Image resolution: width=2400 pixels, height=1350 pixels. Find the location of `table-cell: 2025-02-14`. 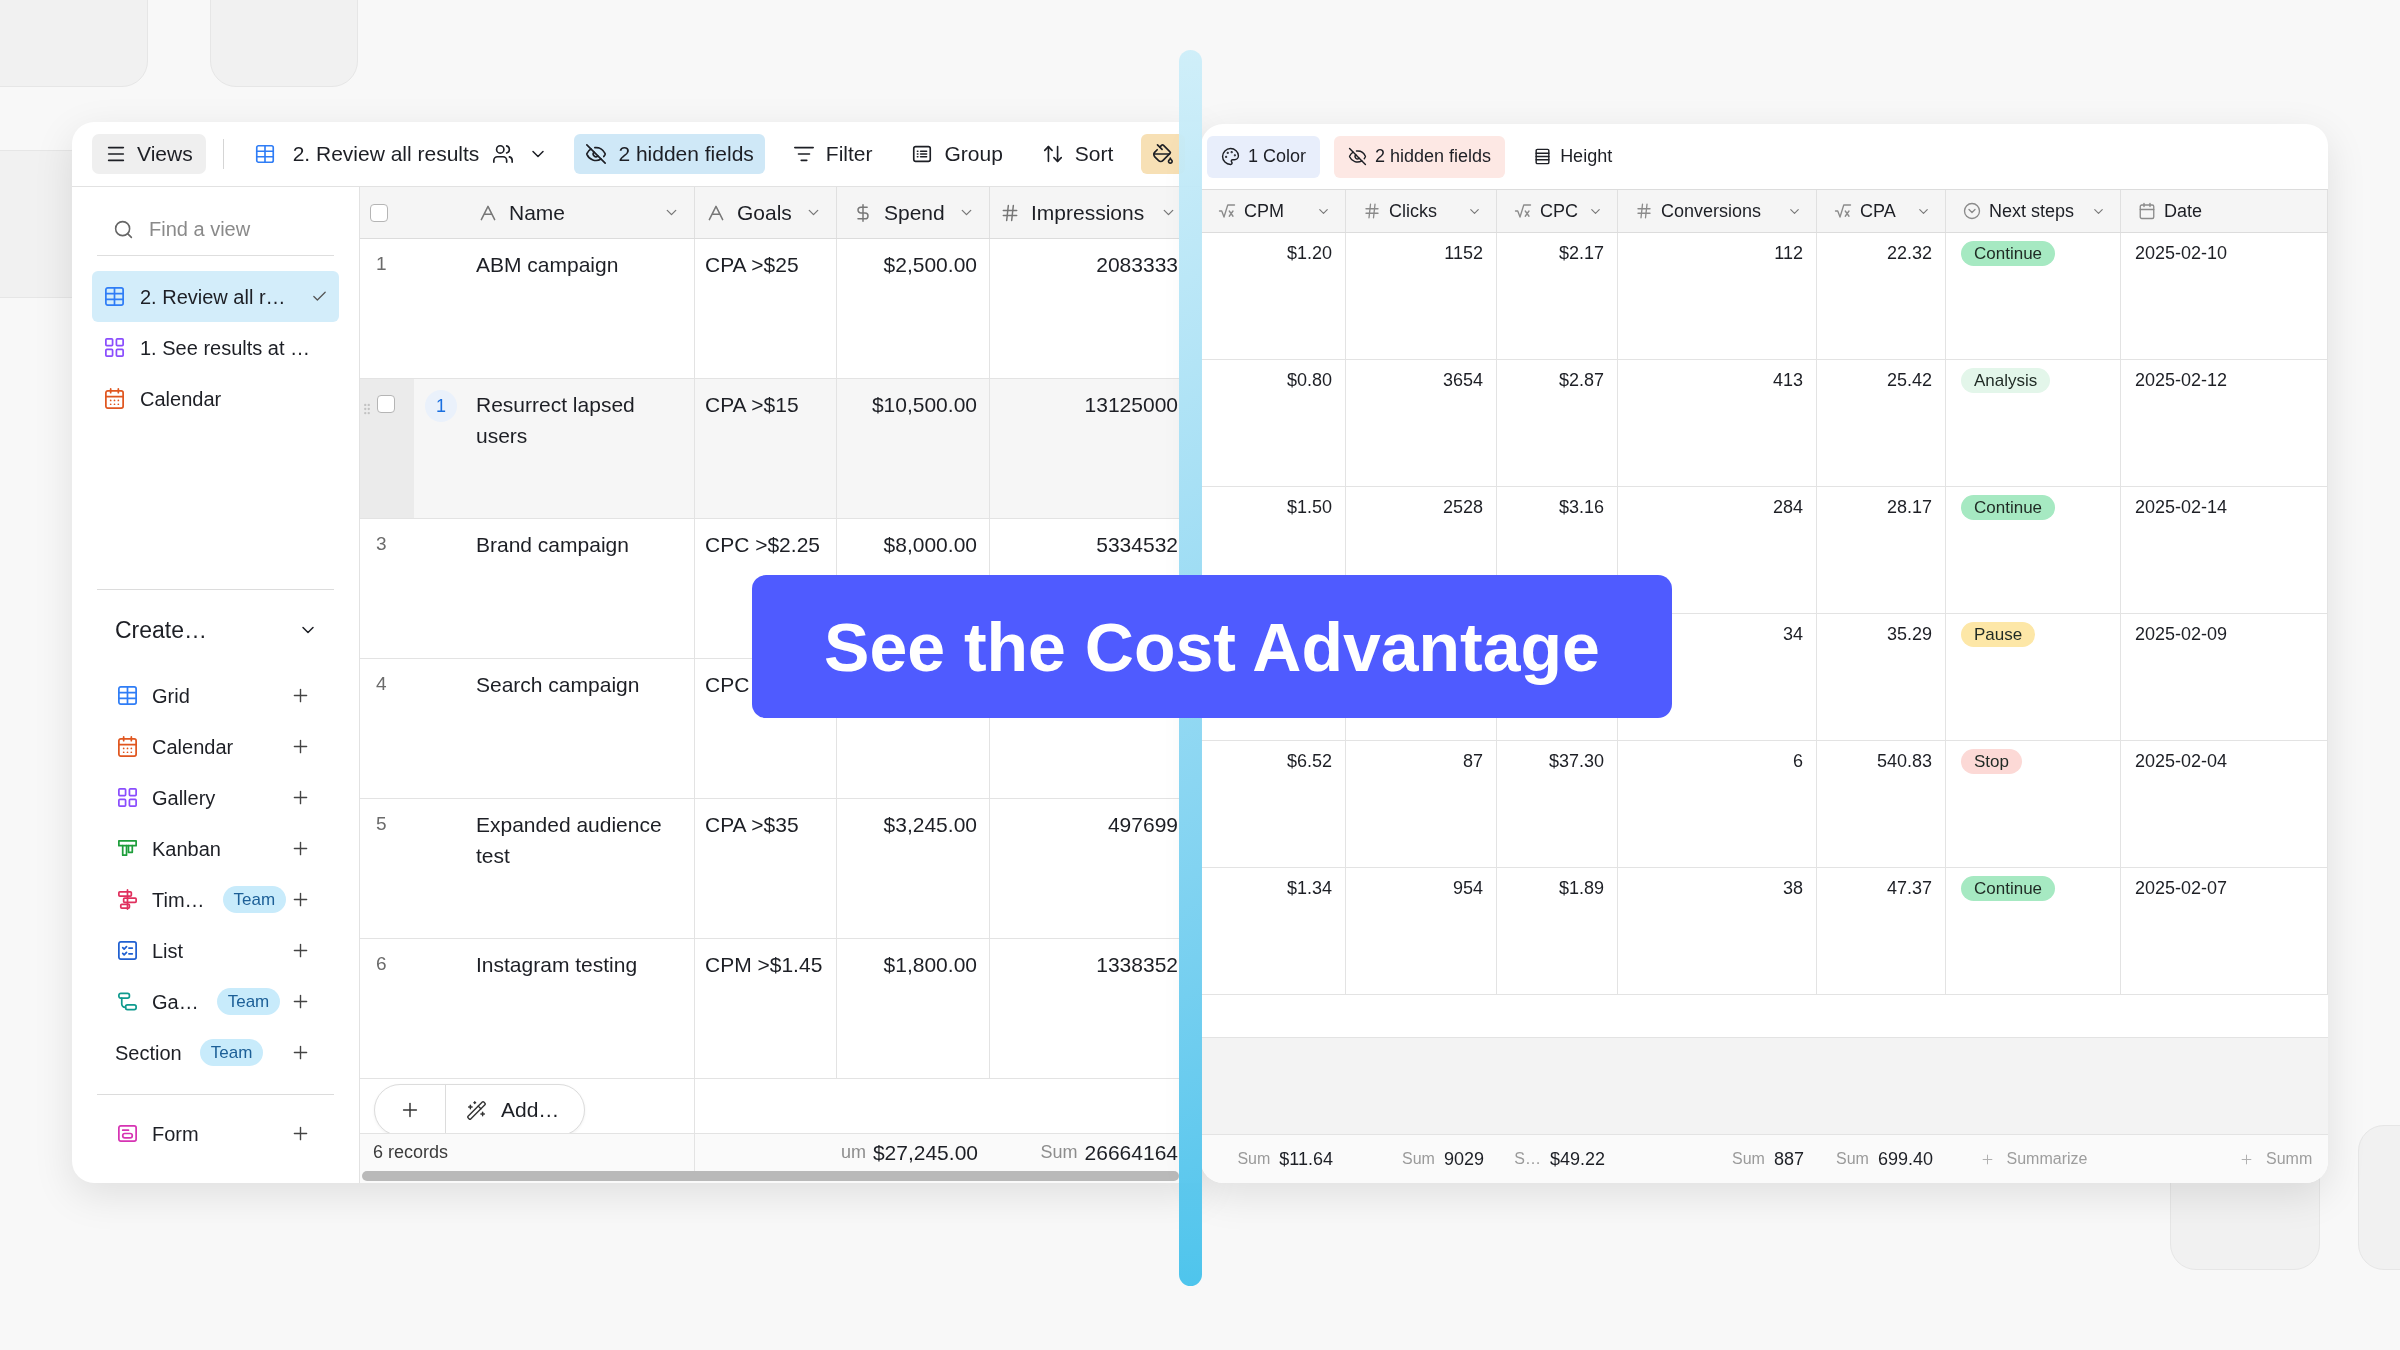

table-cell: 2025-02-14 is located at coordinates (2181, 507).